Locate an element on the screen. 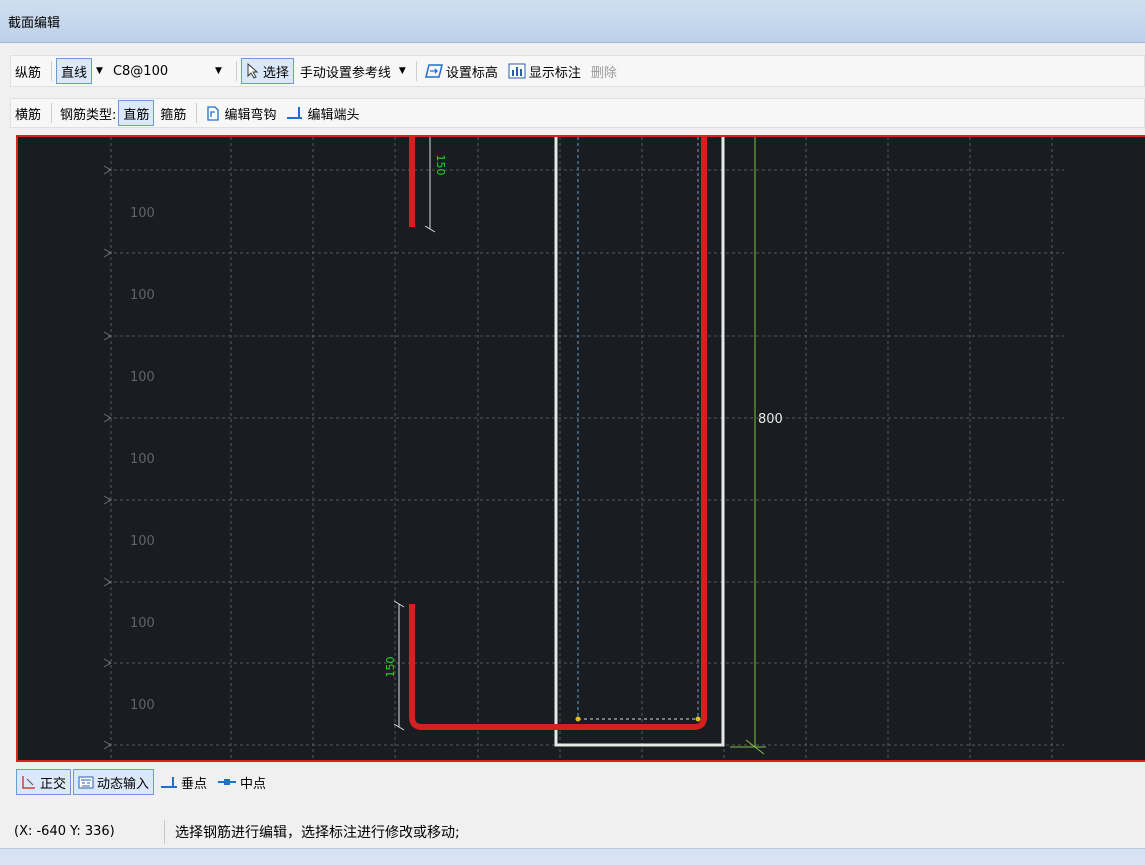 The image size is (1145, 865). perpendicular-button: 垂点 is located at coordinates (183, 782).